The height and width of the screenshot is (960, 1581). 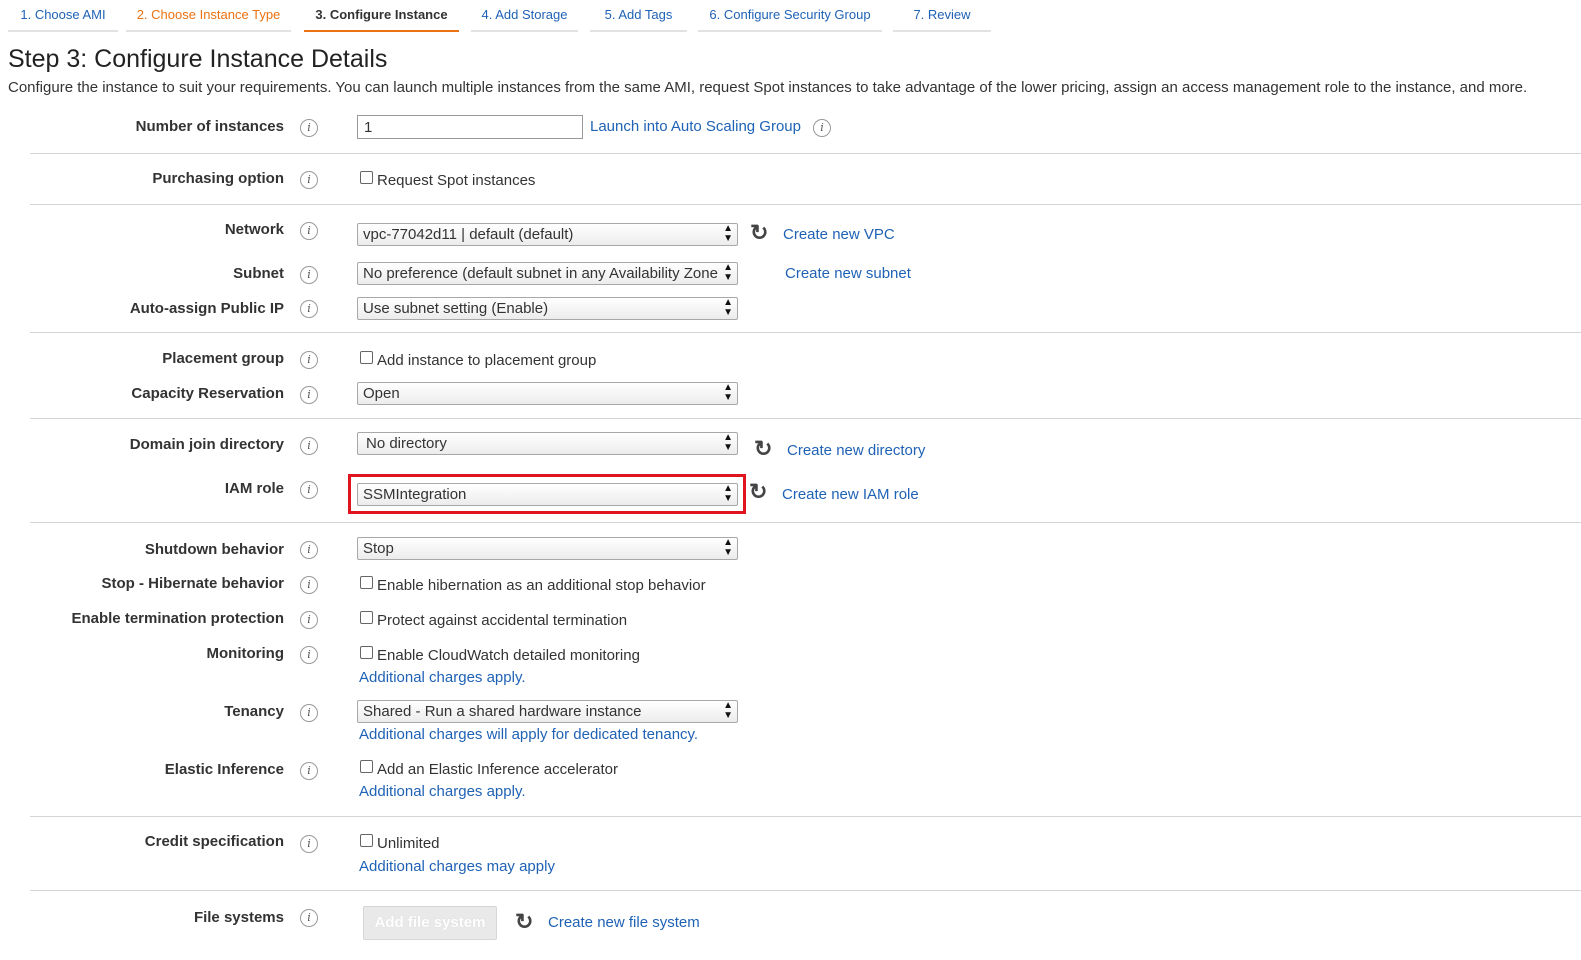 What do you see at coordinates (442, 677) in the screenshot?
I see `monitoring-charges-link: Additional charges apply.` at bounding box center [442, 677].